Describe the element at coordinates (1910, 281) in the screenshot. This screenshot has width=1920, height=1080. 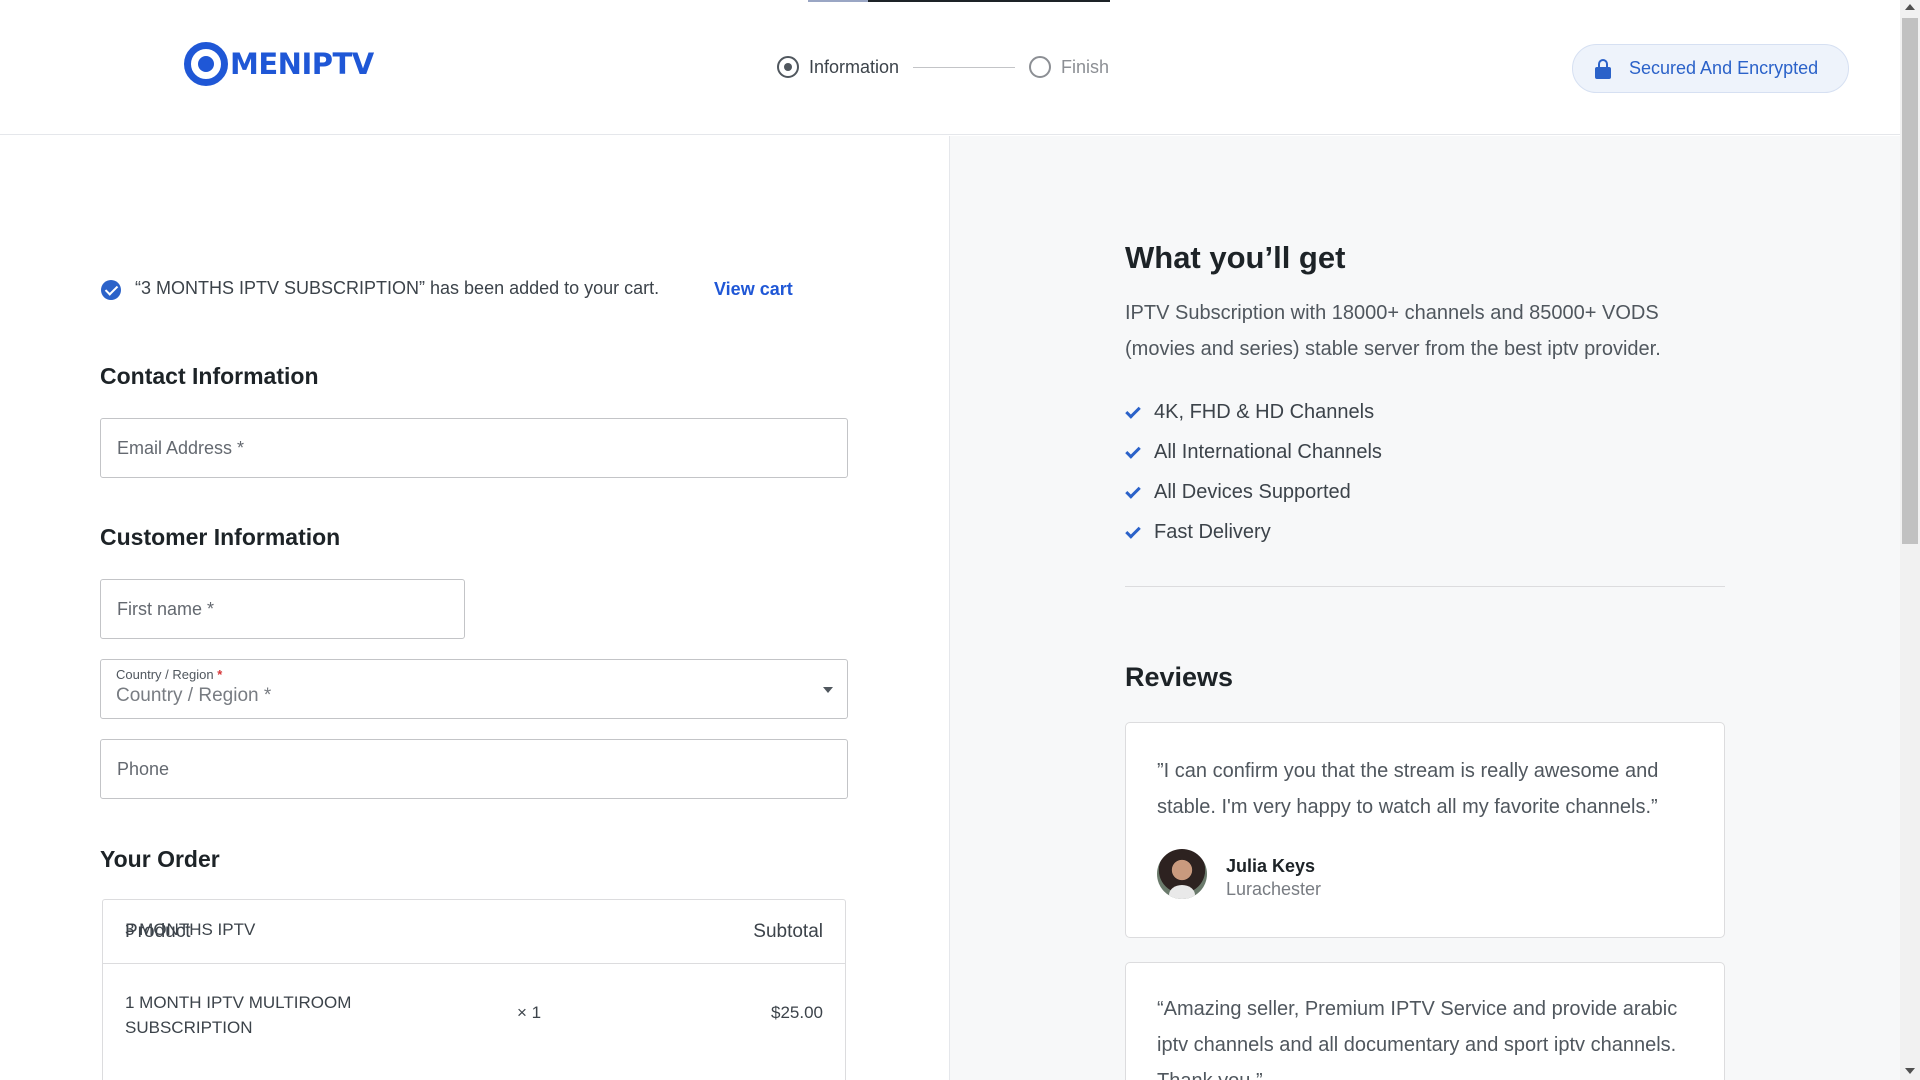
I see `scroll-thumb` at that location.